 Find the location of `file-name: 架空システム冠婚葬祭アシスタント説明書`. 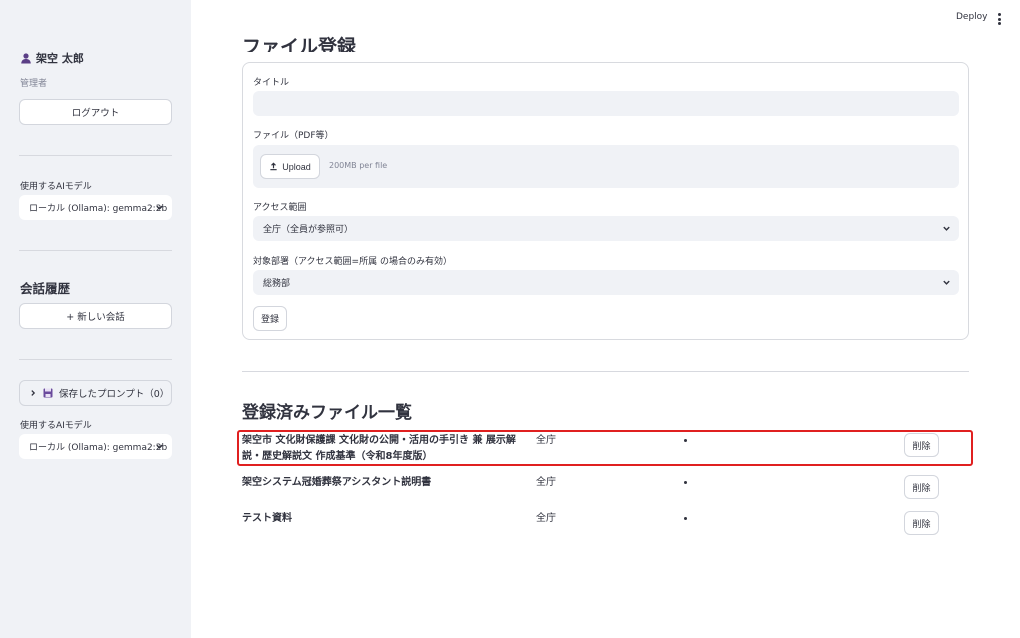

file-name: 架空システム冠婚葬祭アシスタント説明書 is located at coordinates (337, 482).